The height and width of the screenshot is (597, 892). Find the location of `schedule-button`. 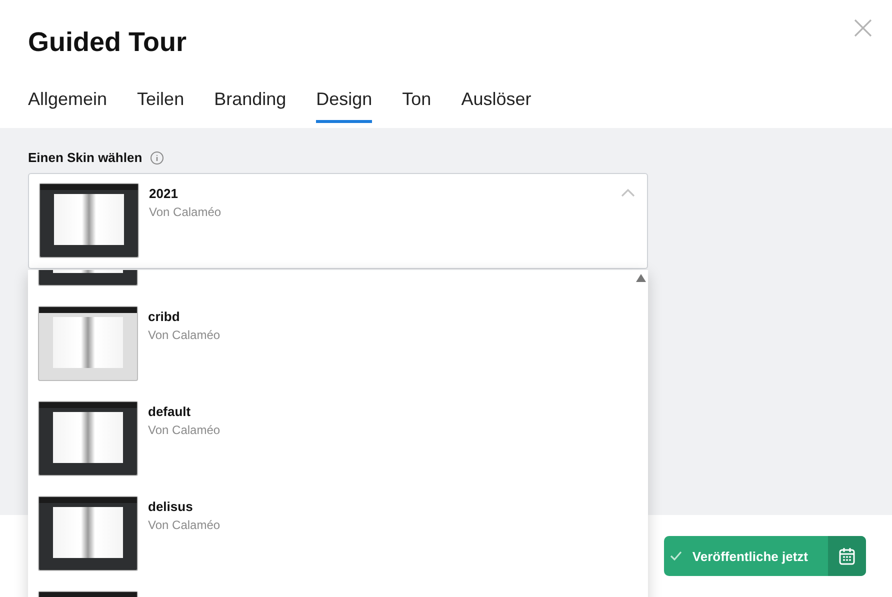

schedule-button is located at coordinates (847, 556).